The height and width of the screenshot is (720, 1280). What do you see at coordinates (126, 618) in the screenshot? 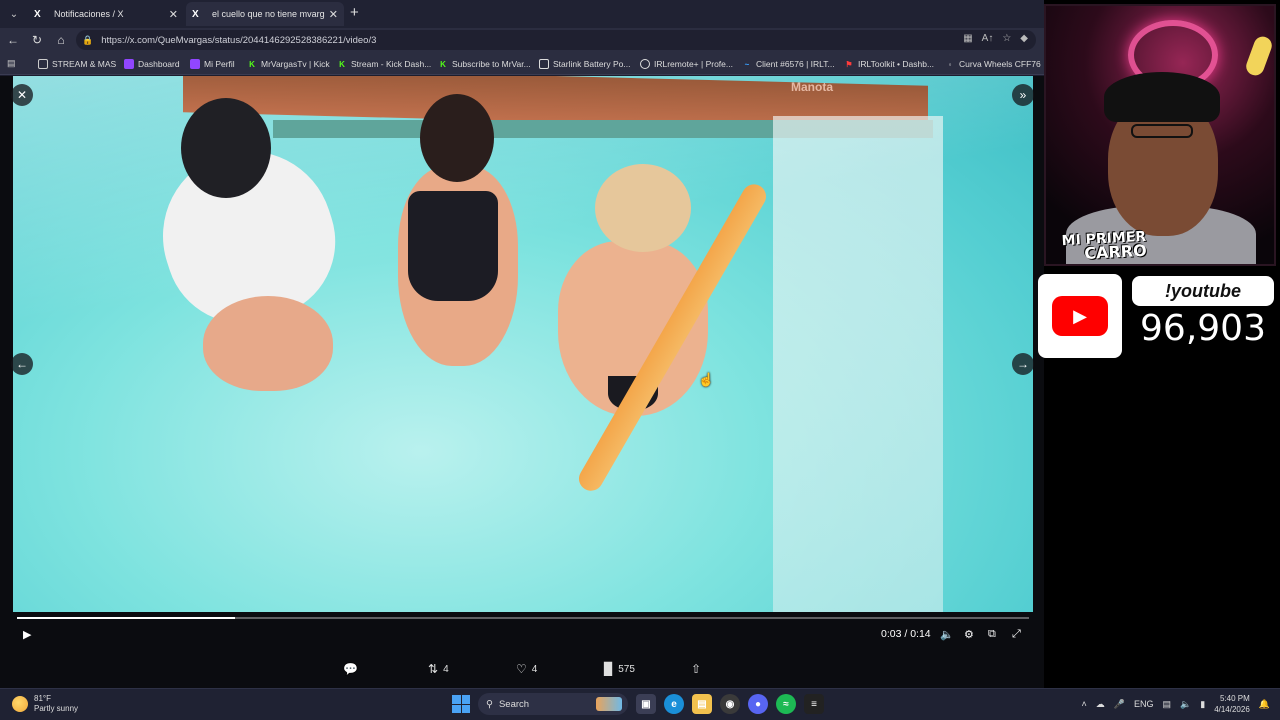
I see `progress-fill` at bounding box center [126, 618].